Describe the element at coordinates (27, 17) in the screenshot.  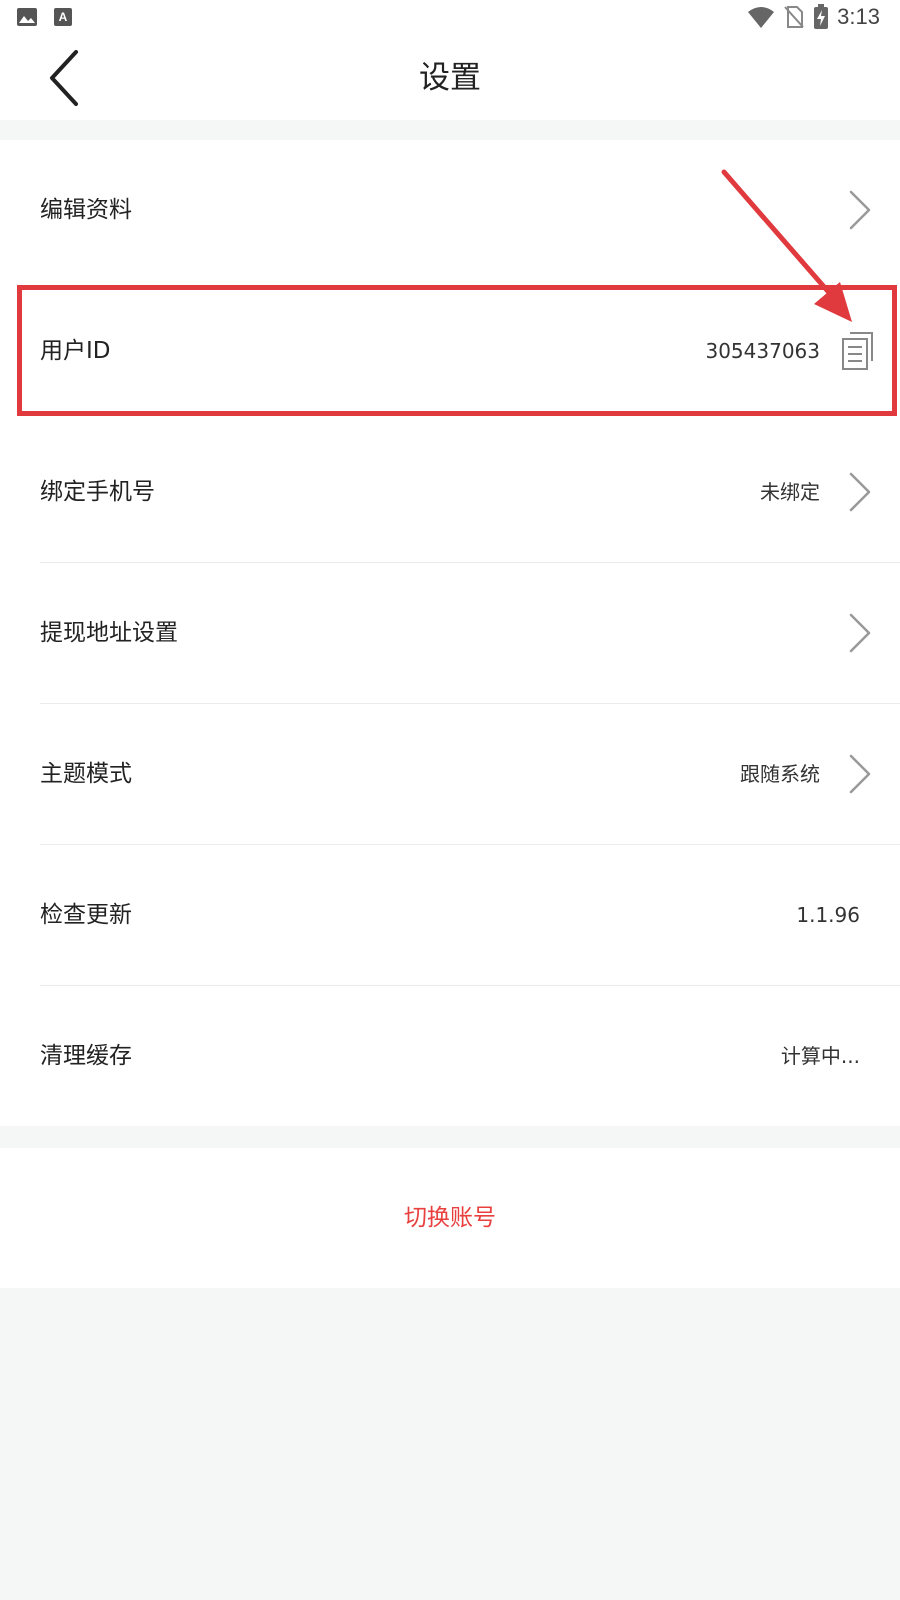
I see `image-icon` at that location.